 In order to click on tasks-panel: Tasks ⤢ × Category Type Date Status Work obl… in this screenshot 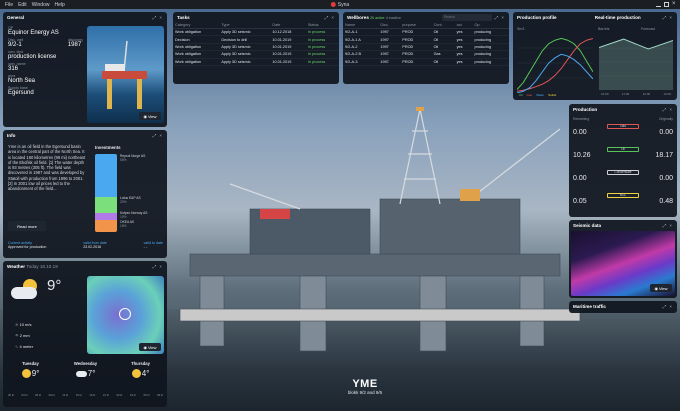, I will do `click(256, 48)`.